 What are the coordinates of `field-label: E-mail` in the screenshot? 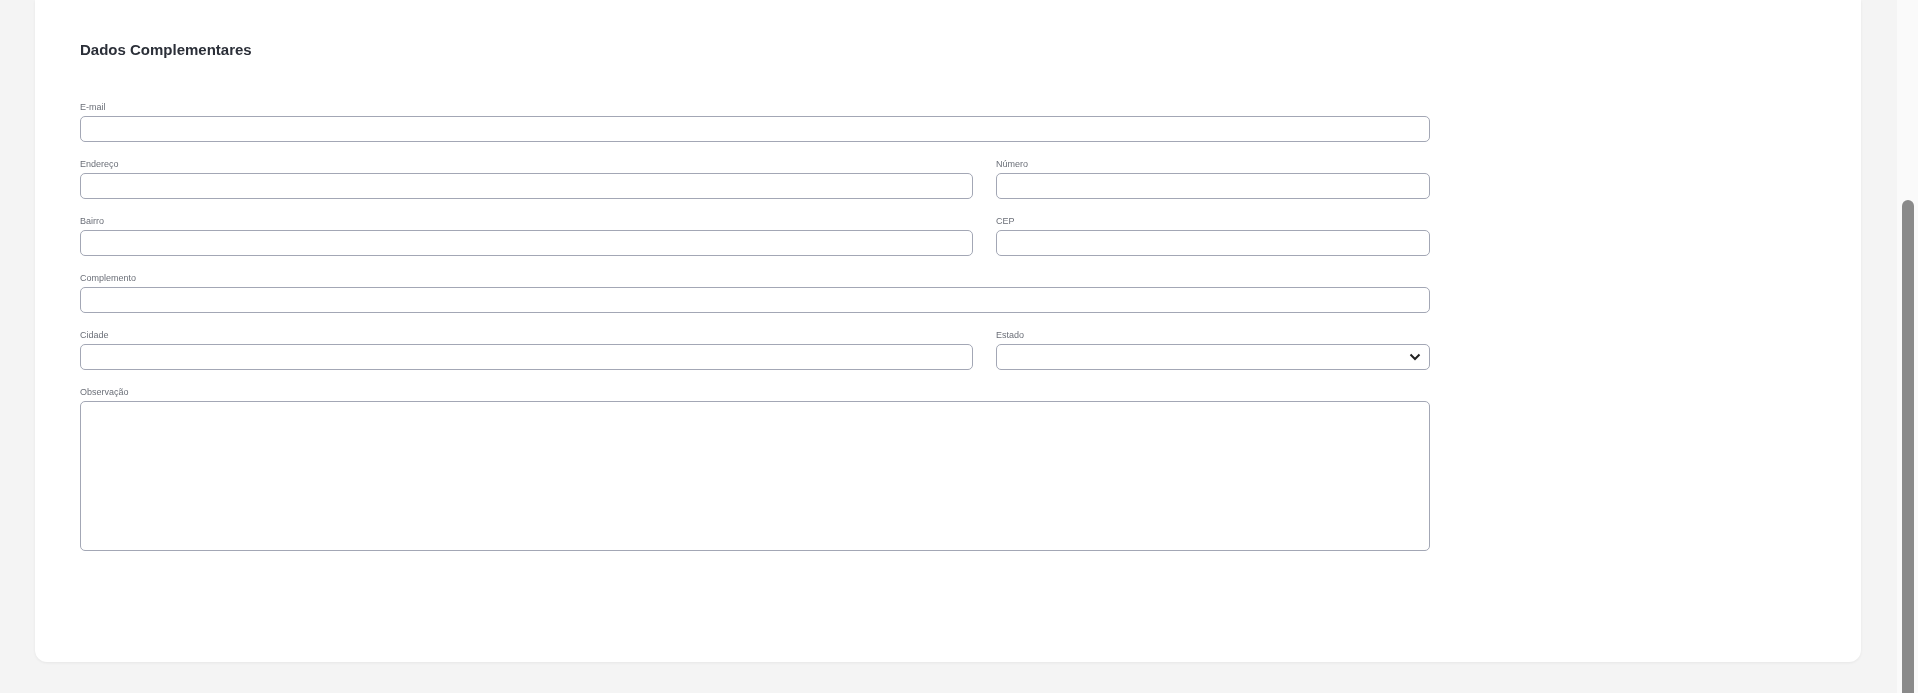 It's located at (93, 107).